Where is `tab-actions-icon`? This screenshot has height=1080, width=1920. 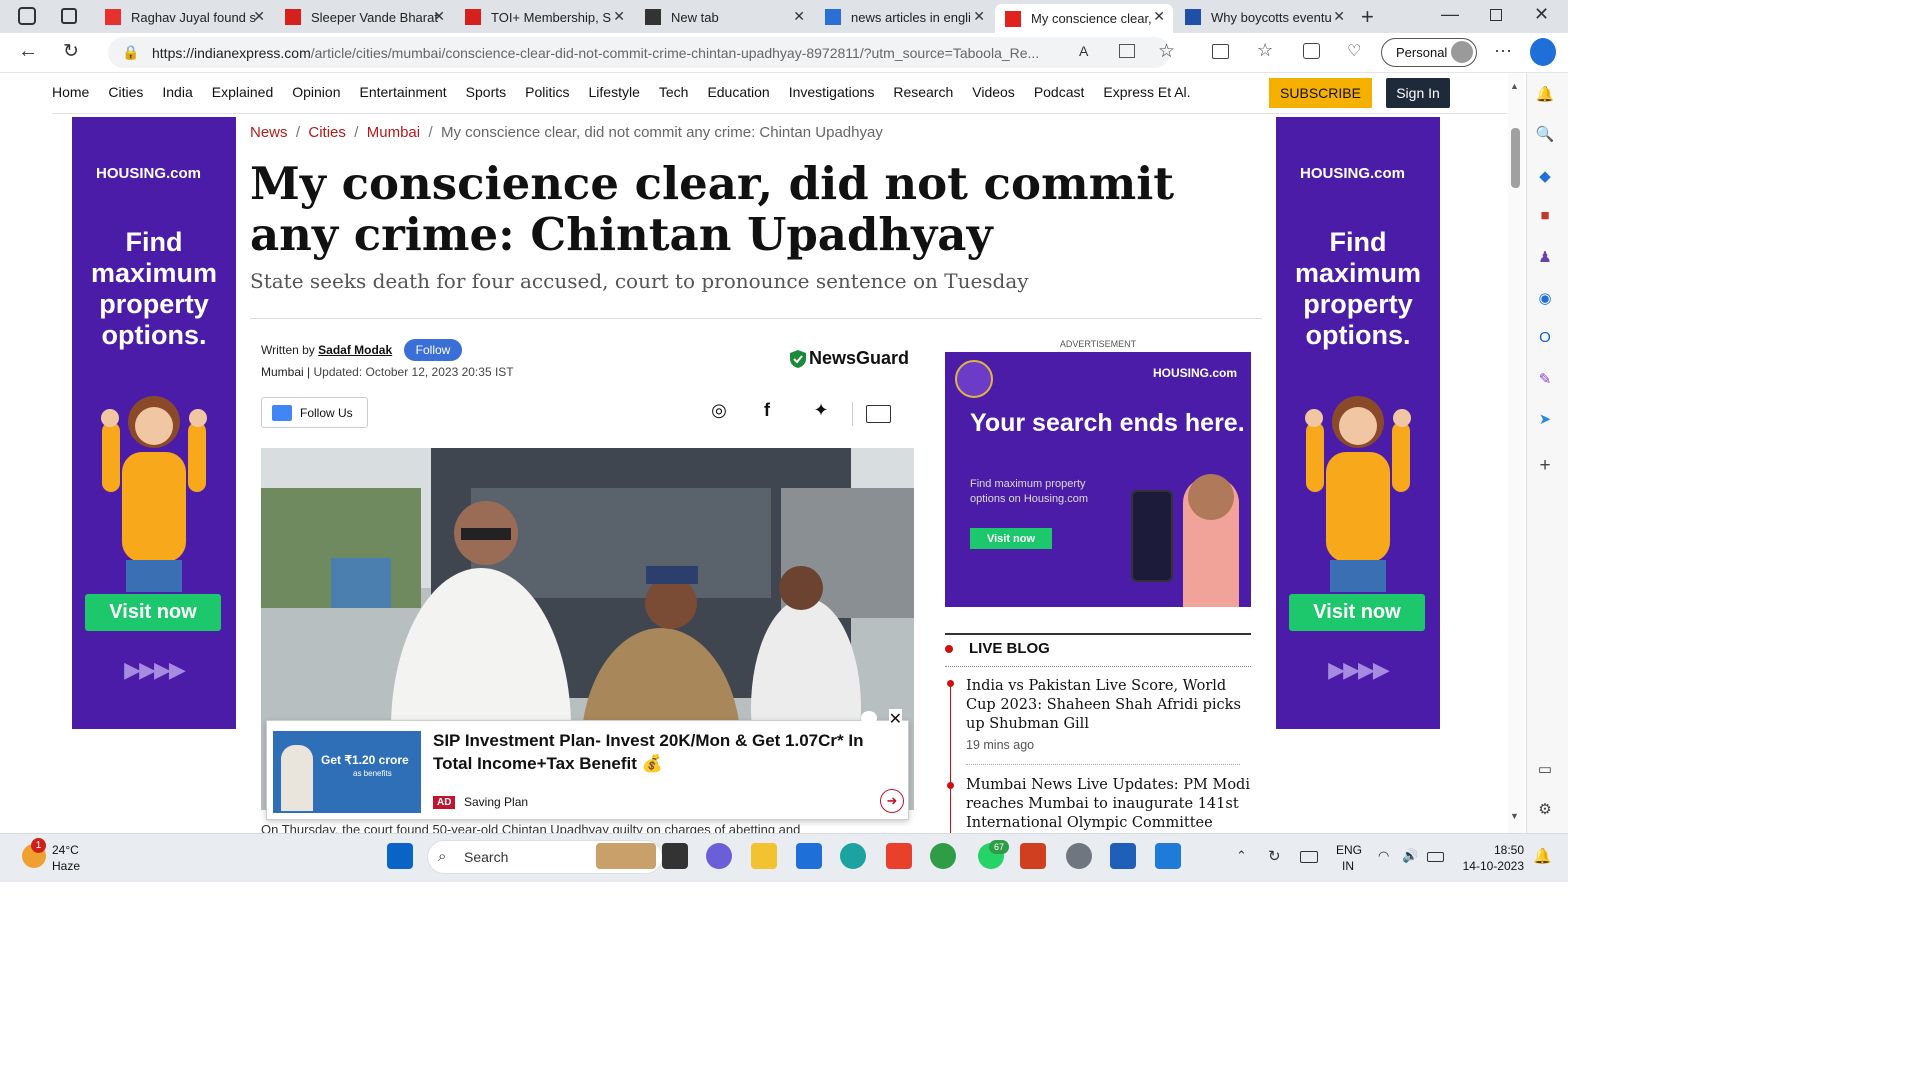
tab-actions-icon is located at coordinates (69, 16).